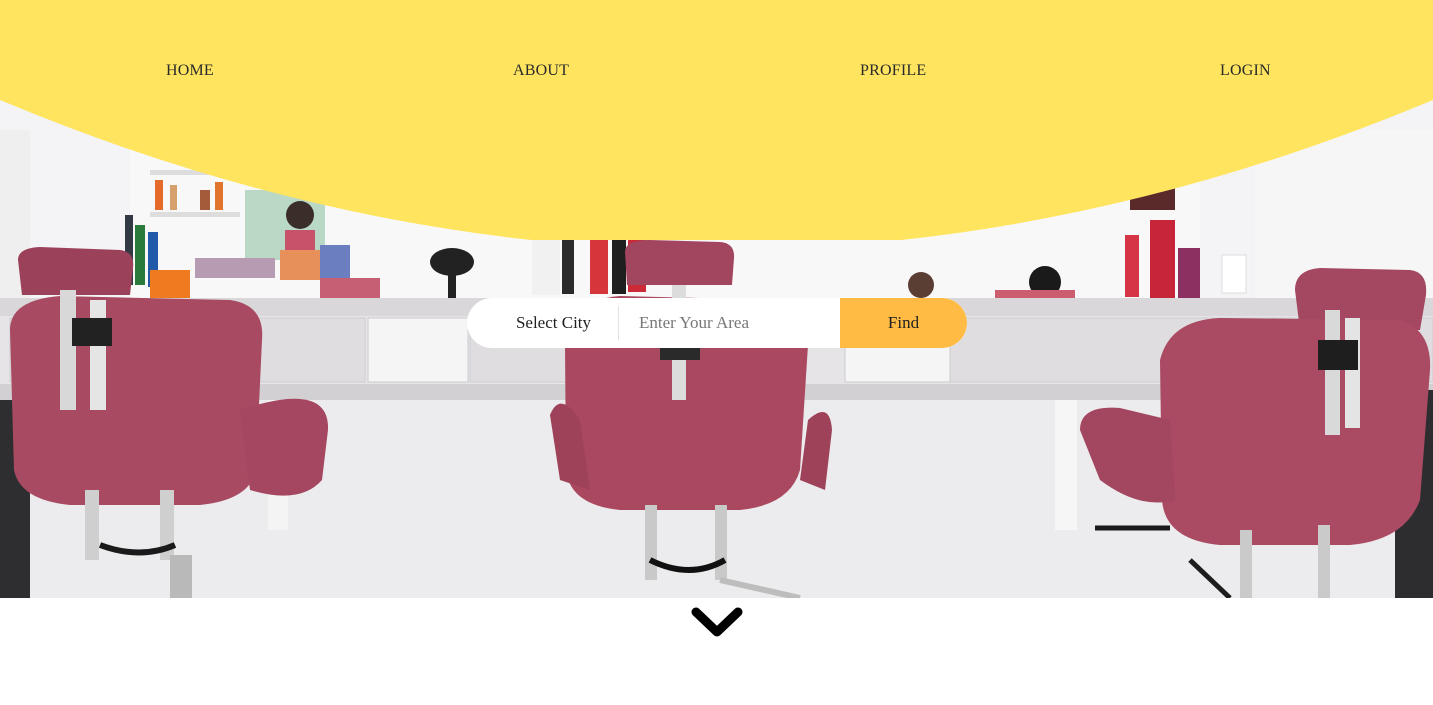 The height and width of the screenshot is (705, 1433). What do you see at coordinates (903, 323) in the screenshot?
I see `find-button: Find` at bounding box center [903, 323].